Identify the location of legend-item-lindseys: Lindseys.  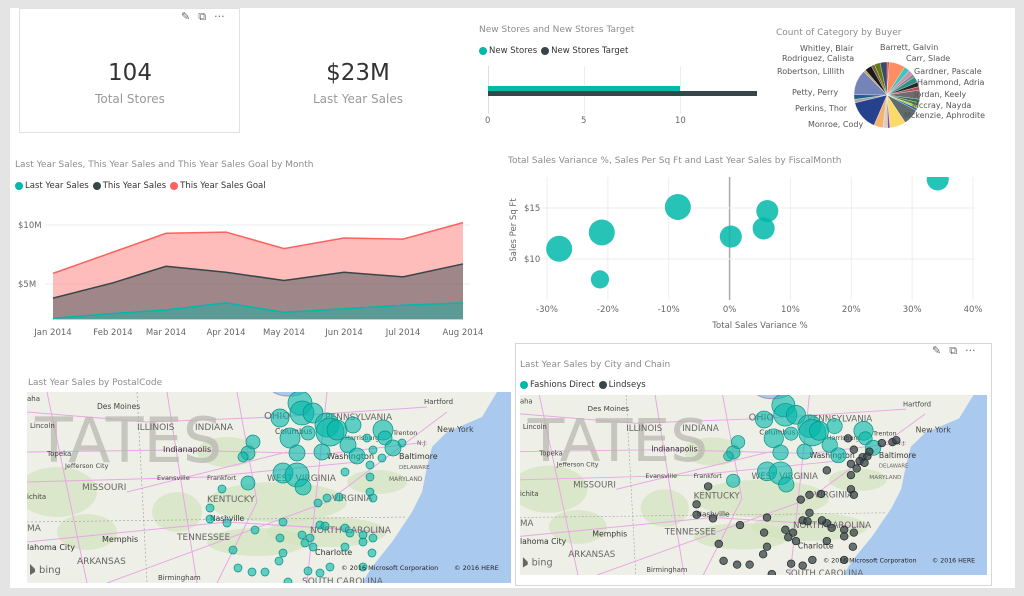
(622, 385).